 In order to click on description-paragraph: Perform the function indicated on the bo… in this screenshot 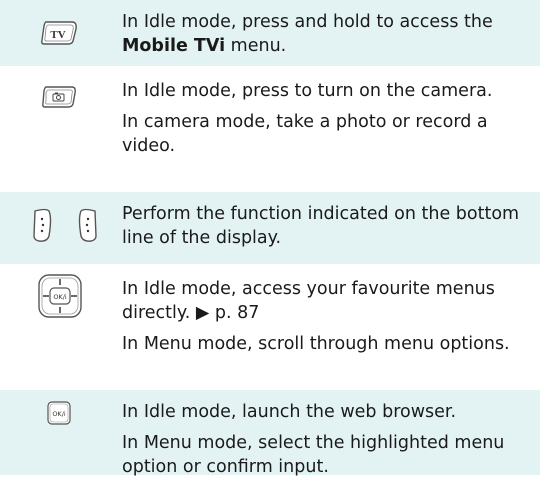, I will do `click(321, 226)`.